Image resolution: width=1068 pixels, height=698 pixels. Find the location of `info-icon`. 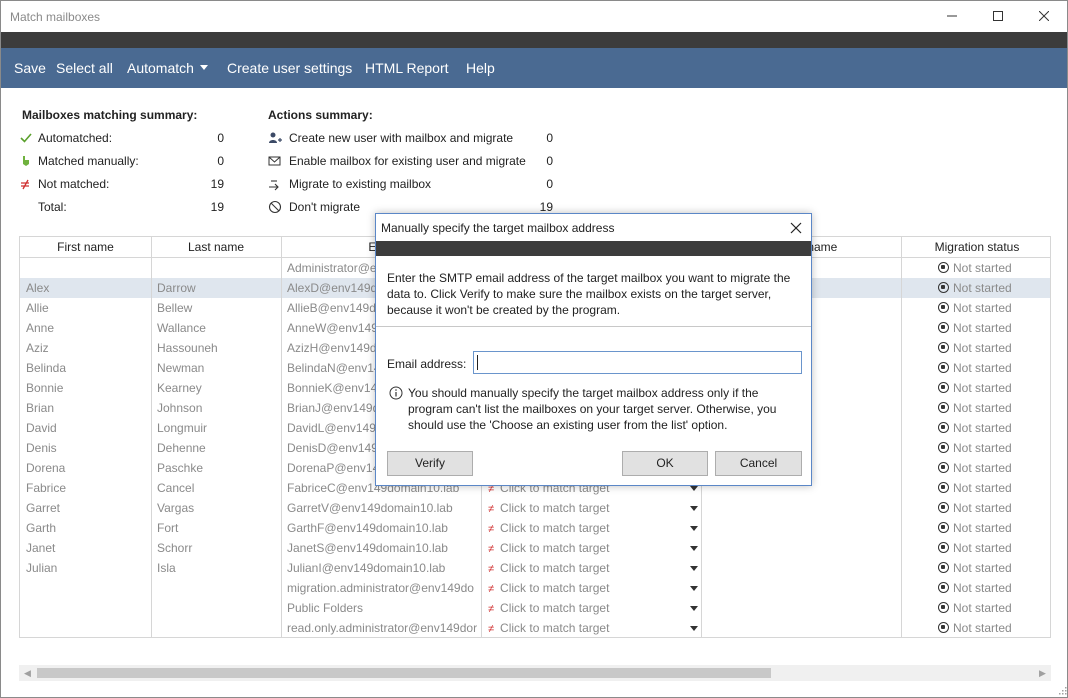

info-icon is located at coordinates (396, 393).